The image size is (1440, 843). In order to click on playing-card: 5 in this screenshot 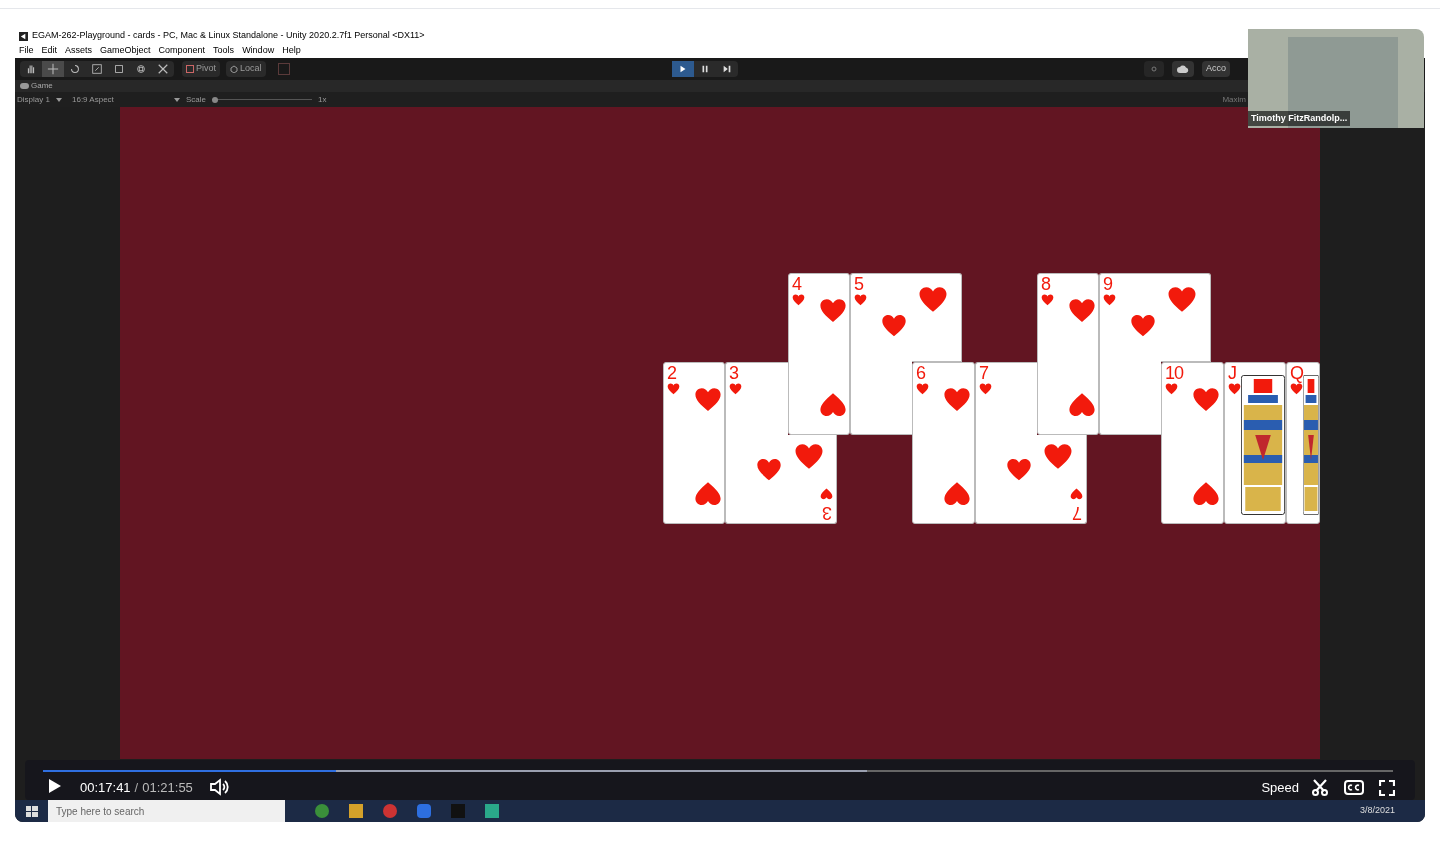, I will do `click(881, 354)`.